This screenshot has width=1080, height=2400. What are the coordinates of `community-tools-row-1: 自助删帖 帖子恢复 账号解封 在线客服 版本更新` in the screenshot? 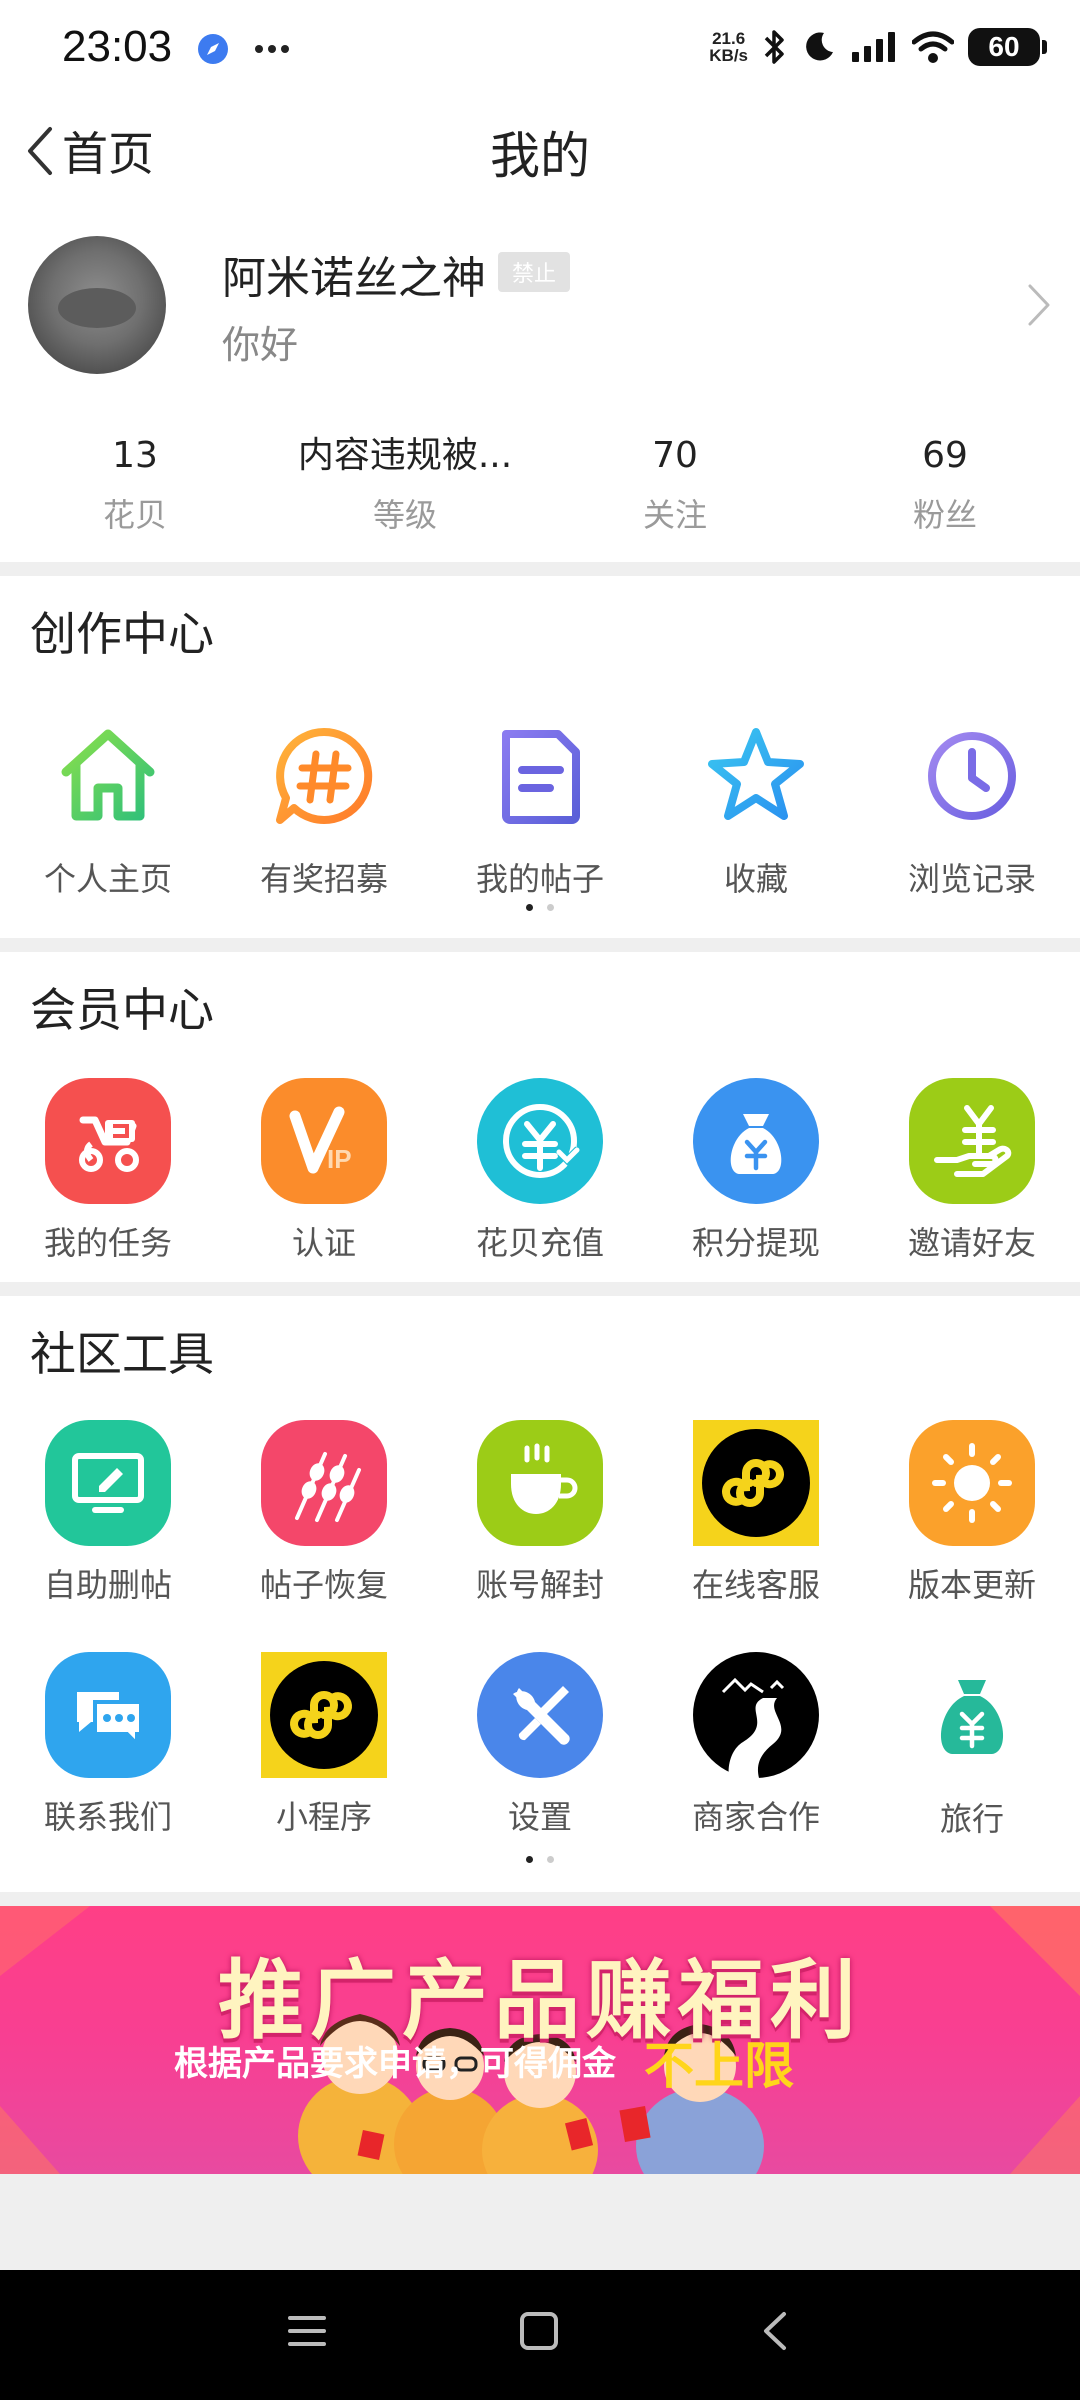 It's located at (540, 1513).